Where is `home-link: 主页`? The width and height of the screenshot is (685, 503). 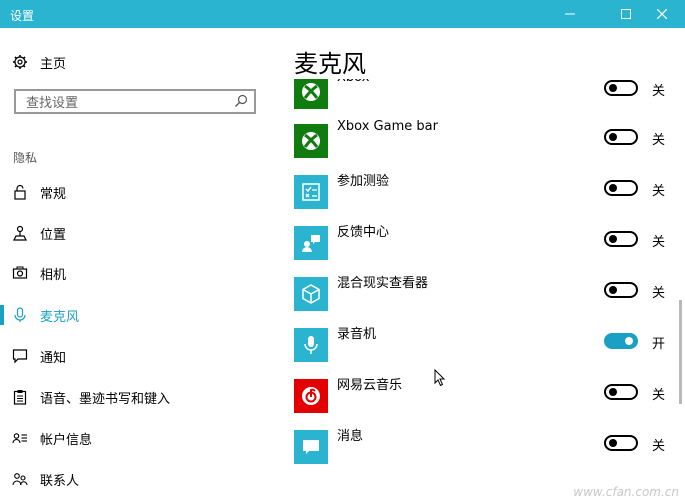 home-link: 主页 is located at coordinates (39, 62).